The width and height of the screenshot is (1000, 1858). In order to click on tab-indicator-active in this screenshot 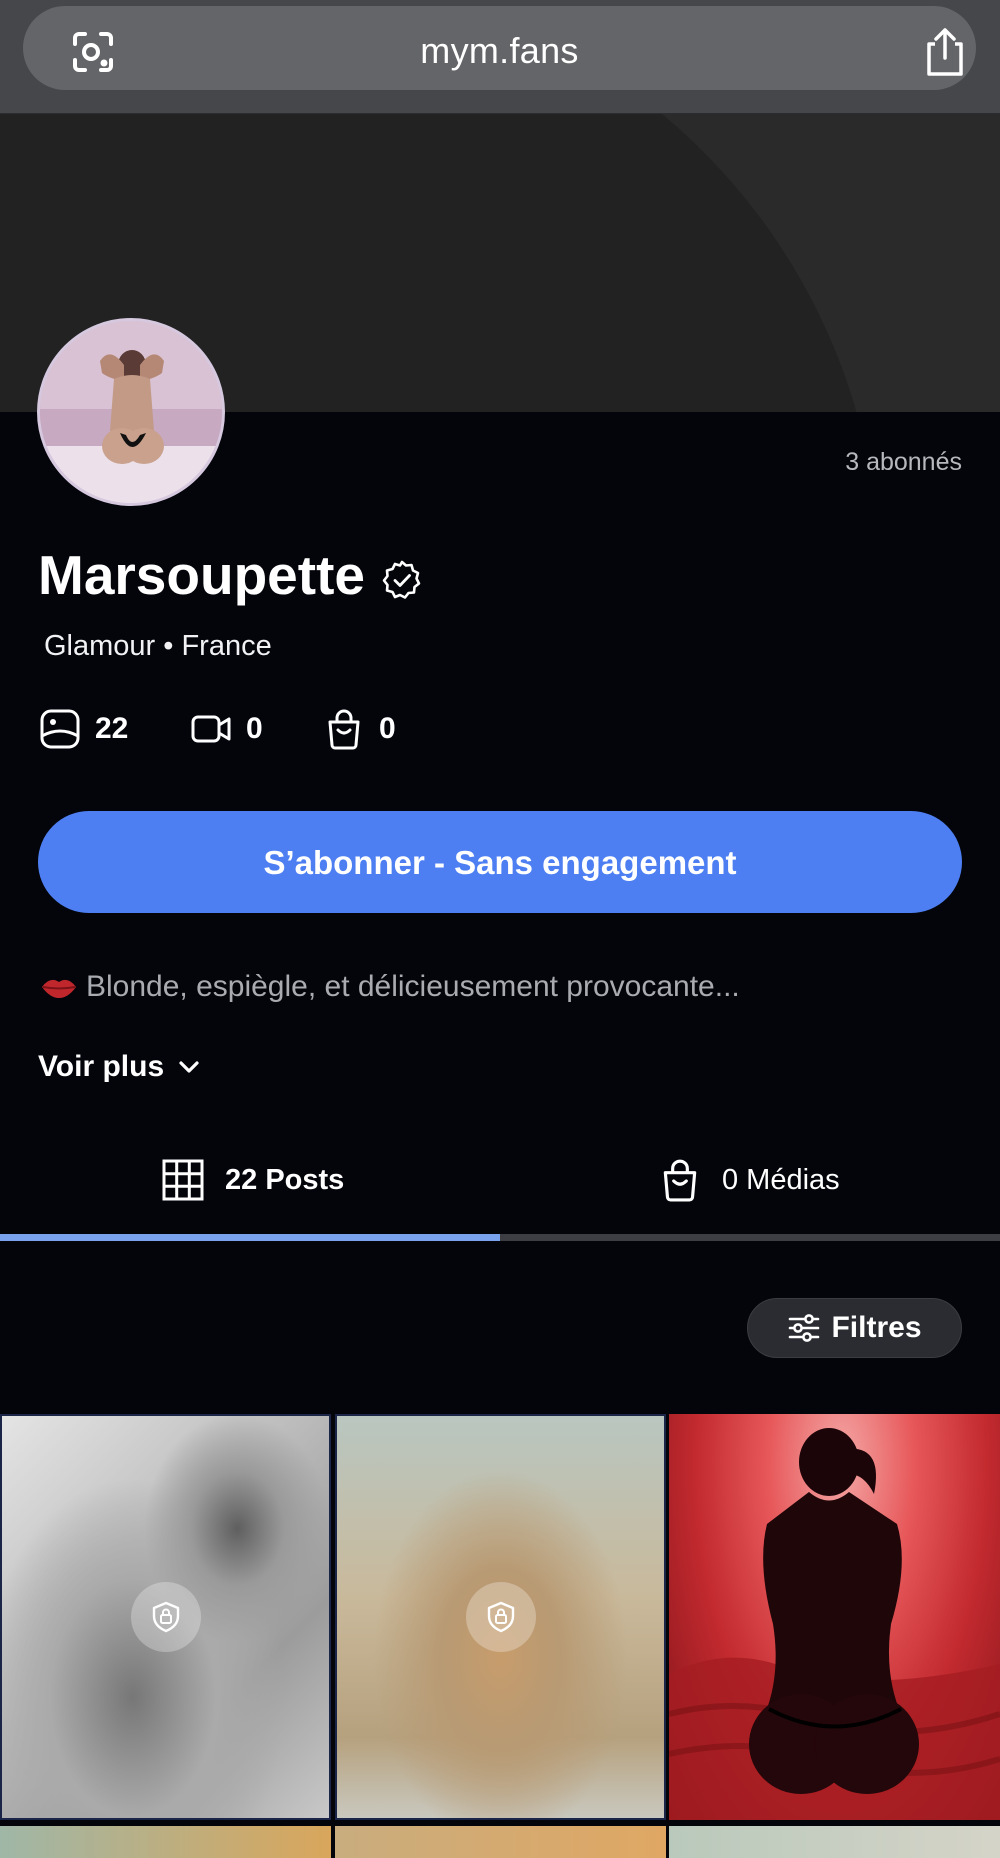, I will do `click(250, 1237)`.